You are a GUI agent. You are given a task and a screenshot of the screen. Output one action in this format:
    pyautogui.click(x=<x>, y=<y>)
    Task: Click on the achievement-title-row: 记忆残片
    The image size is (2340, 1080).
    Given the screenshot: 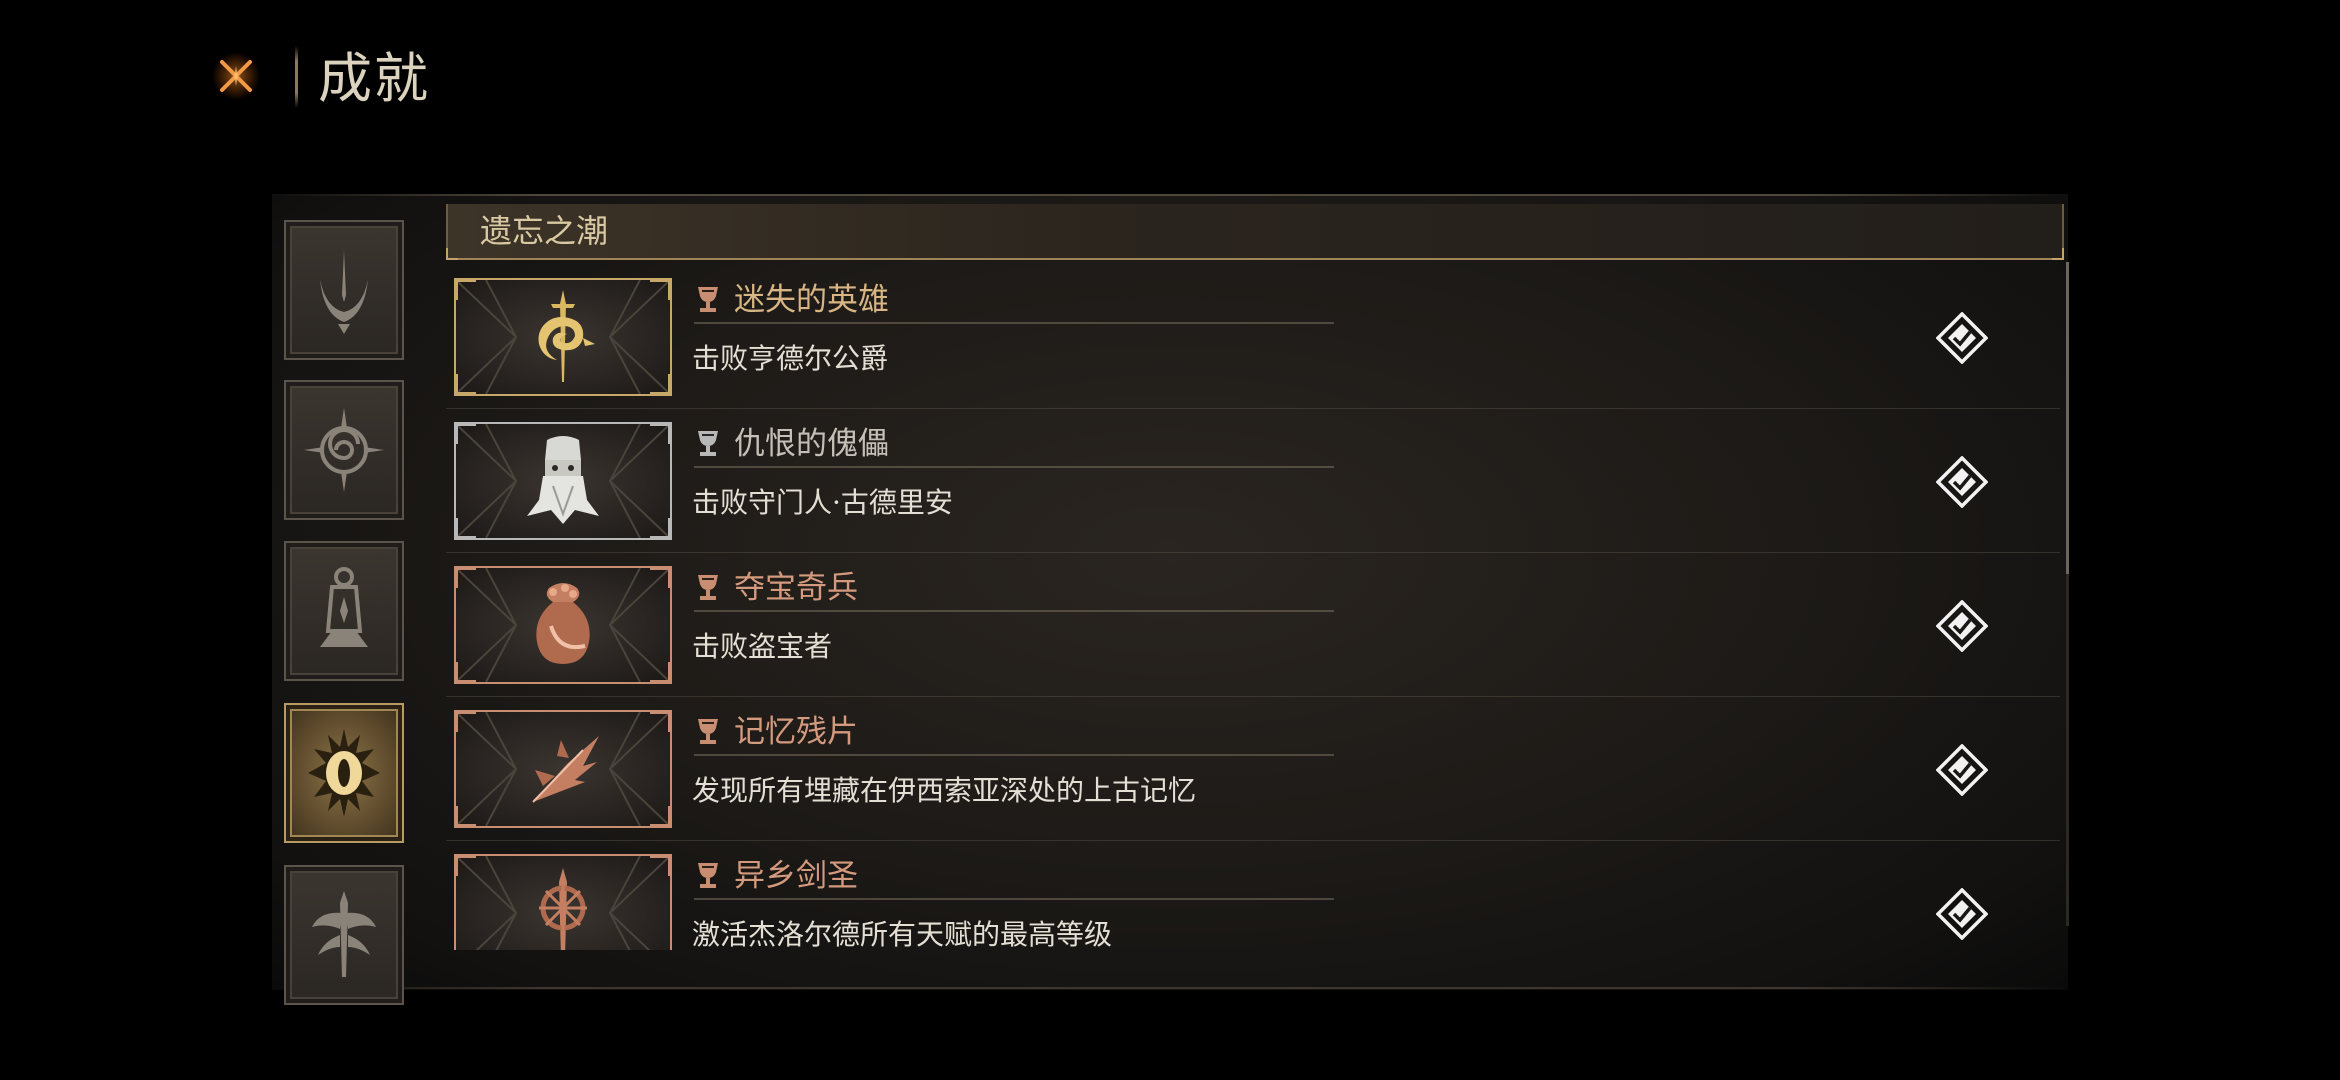 What is the action you would take?
    pyautogui.click(x=1014, y=733)
    